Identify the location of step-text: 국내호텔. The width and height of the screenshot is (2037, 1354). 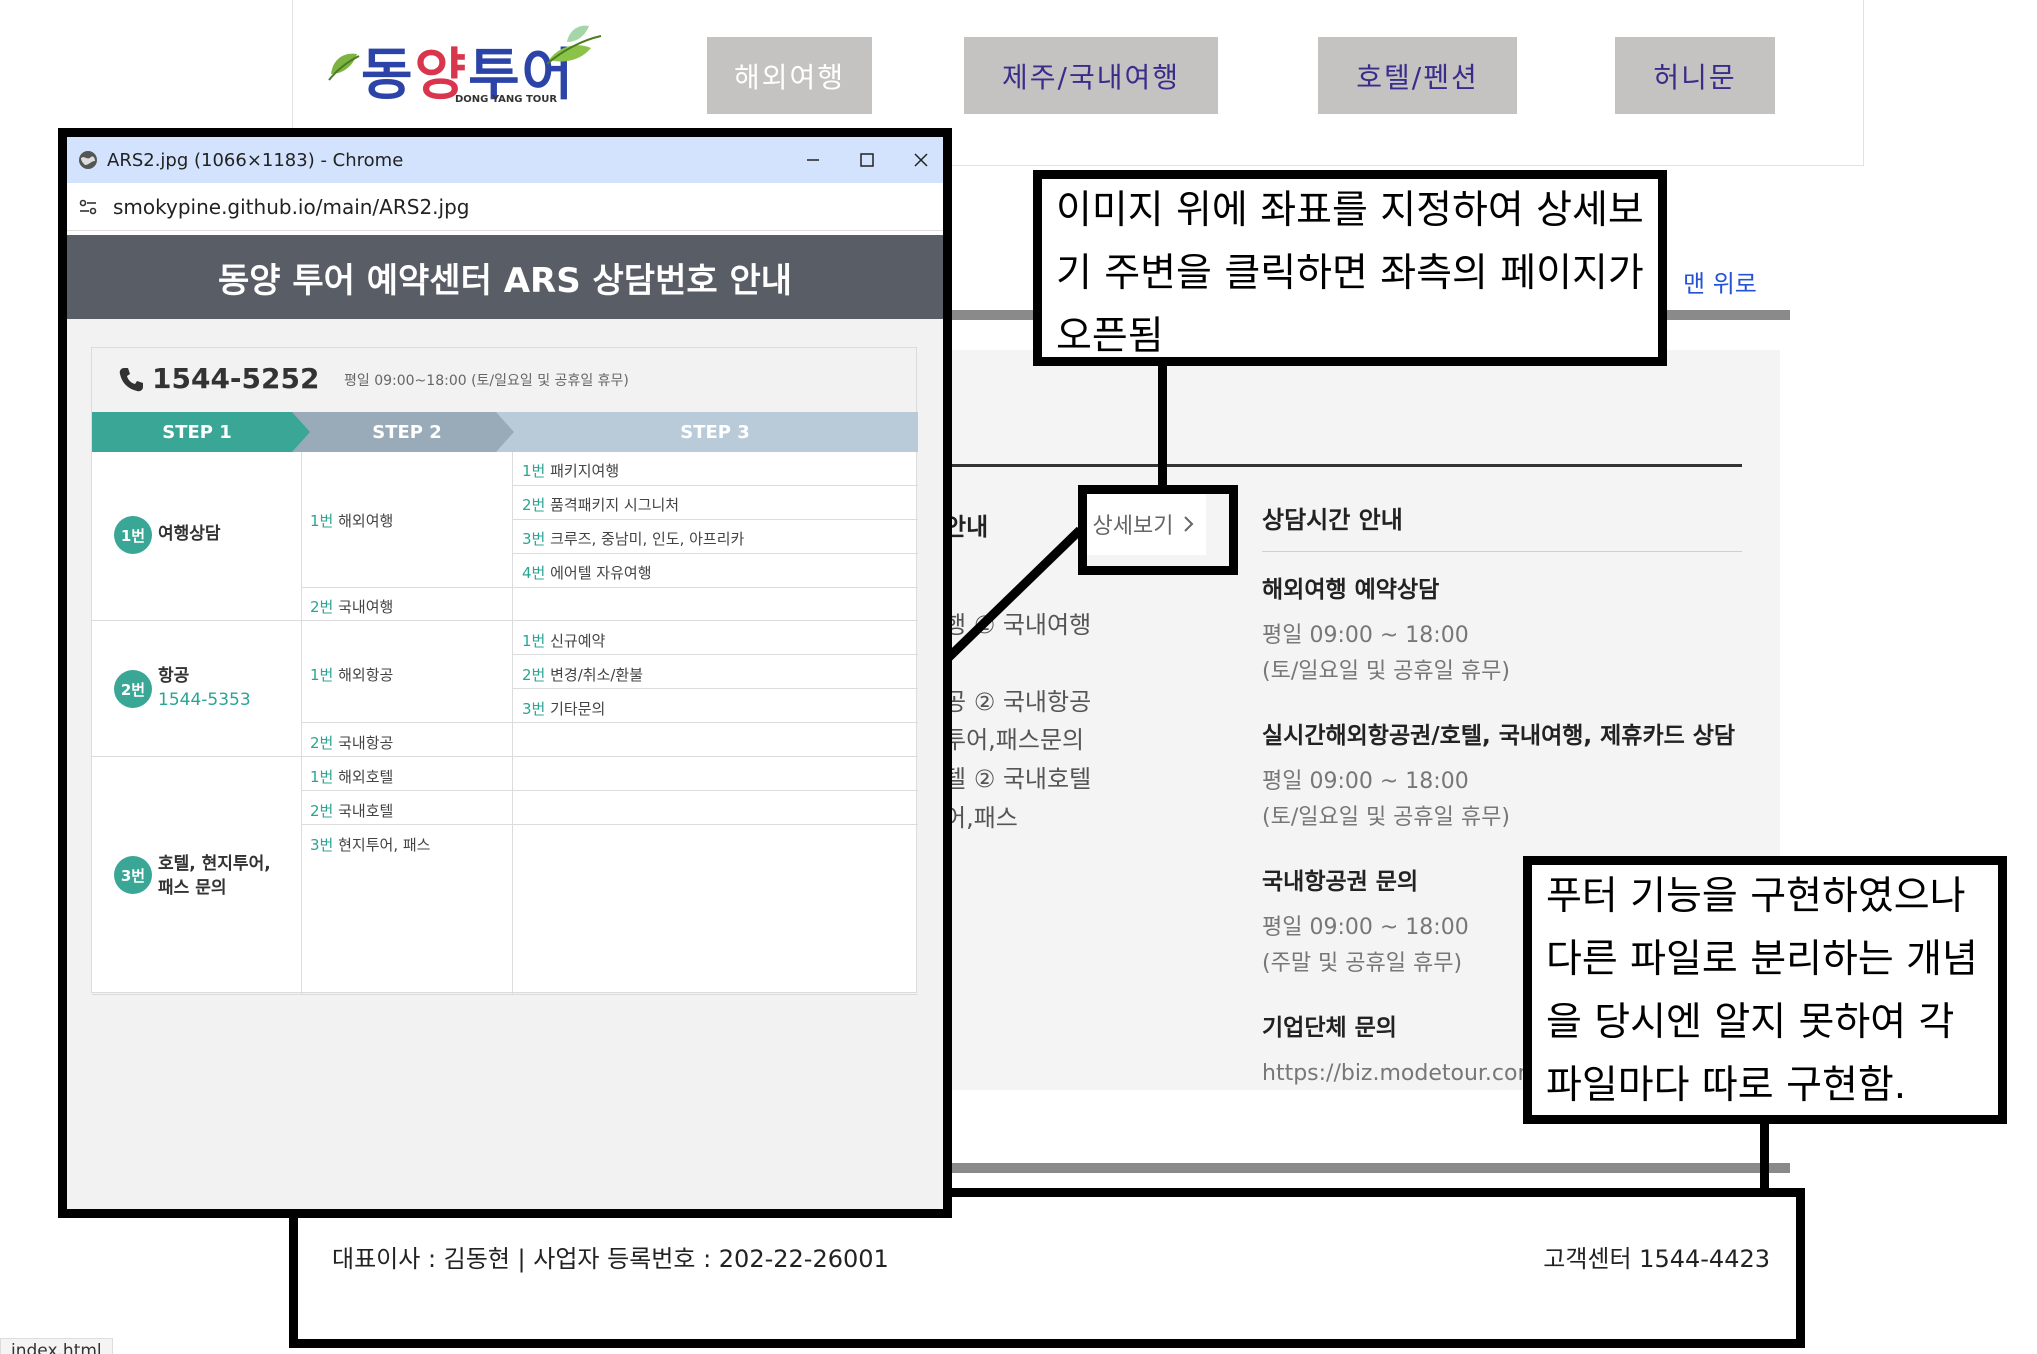
(366, 811).